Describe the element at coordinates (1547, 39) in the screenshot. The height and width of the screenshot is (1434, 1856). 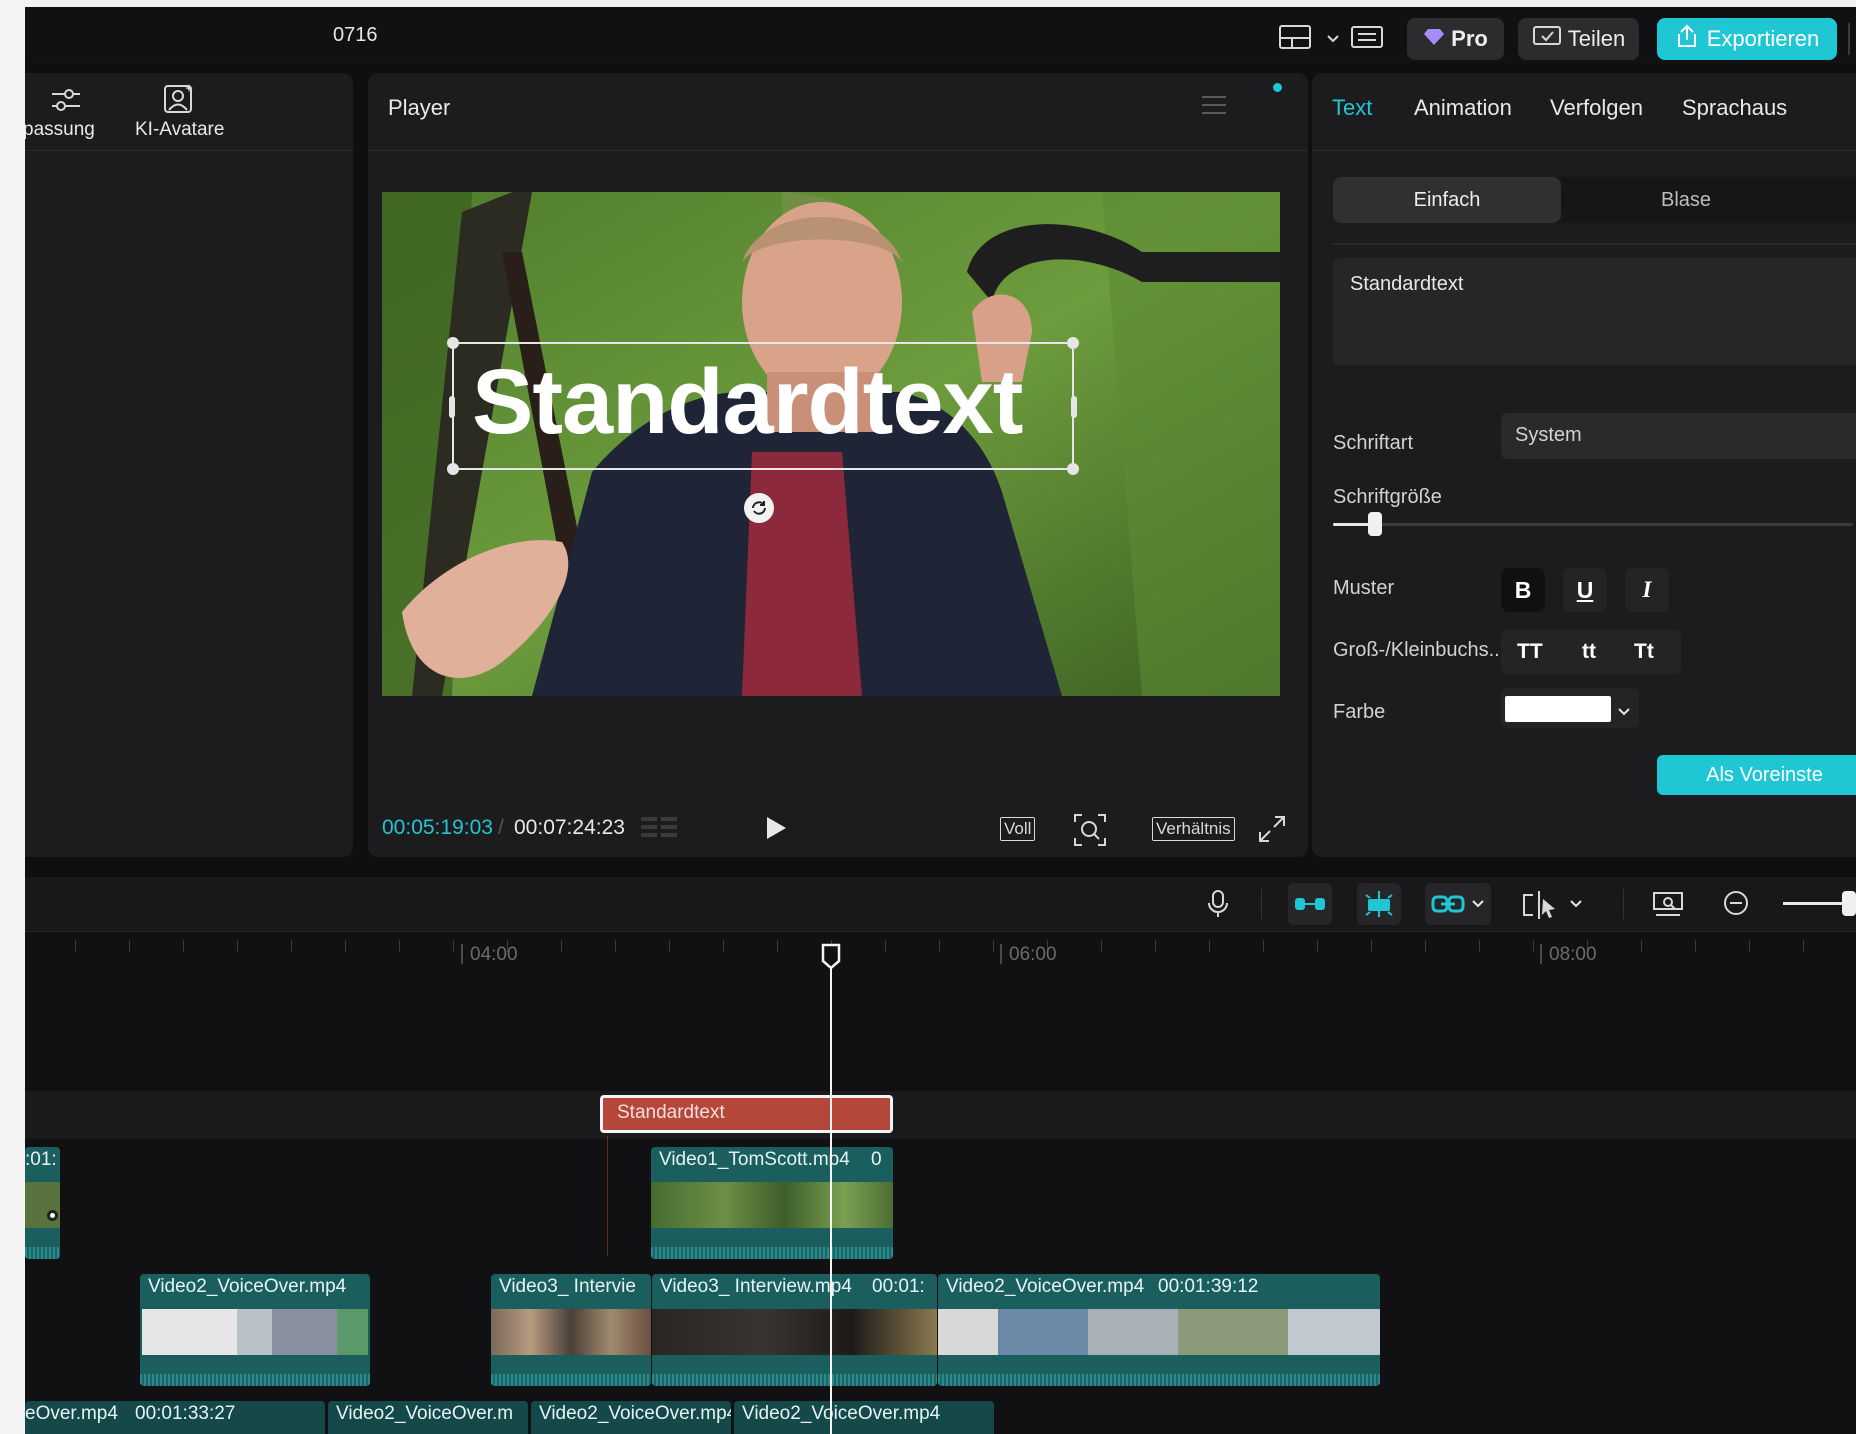
I see `share-screen-icon` at that location.